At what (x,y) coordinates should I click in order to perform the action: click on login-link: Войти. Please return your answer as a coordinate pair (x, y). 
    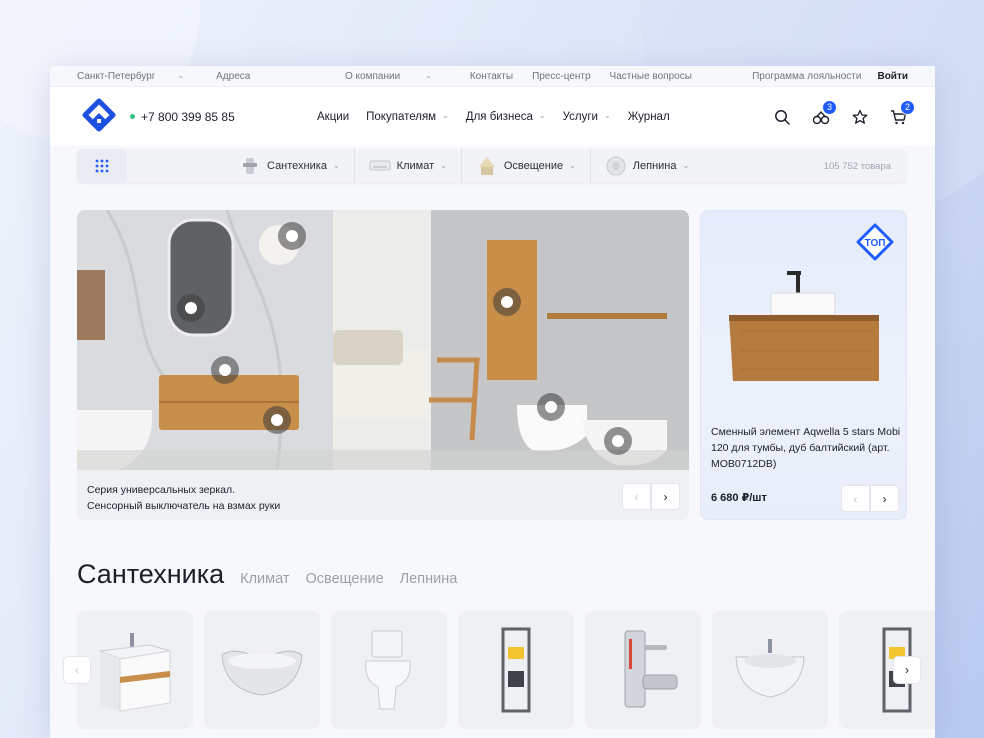
    Looking at the image, I should click on (892, 76).